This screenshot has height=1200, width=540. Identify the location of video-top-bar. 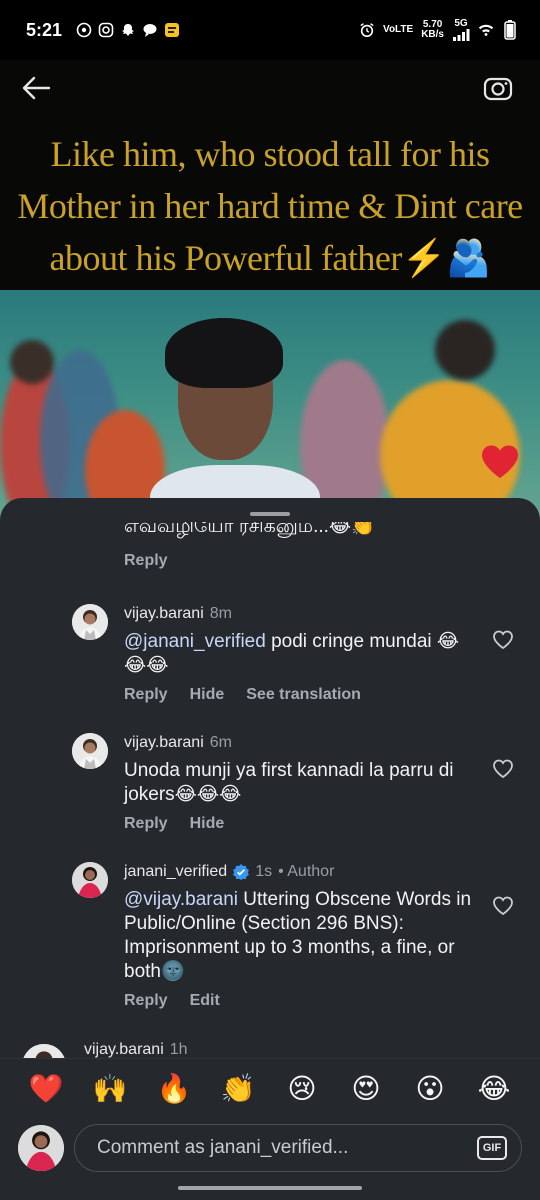
(270, 89).